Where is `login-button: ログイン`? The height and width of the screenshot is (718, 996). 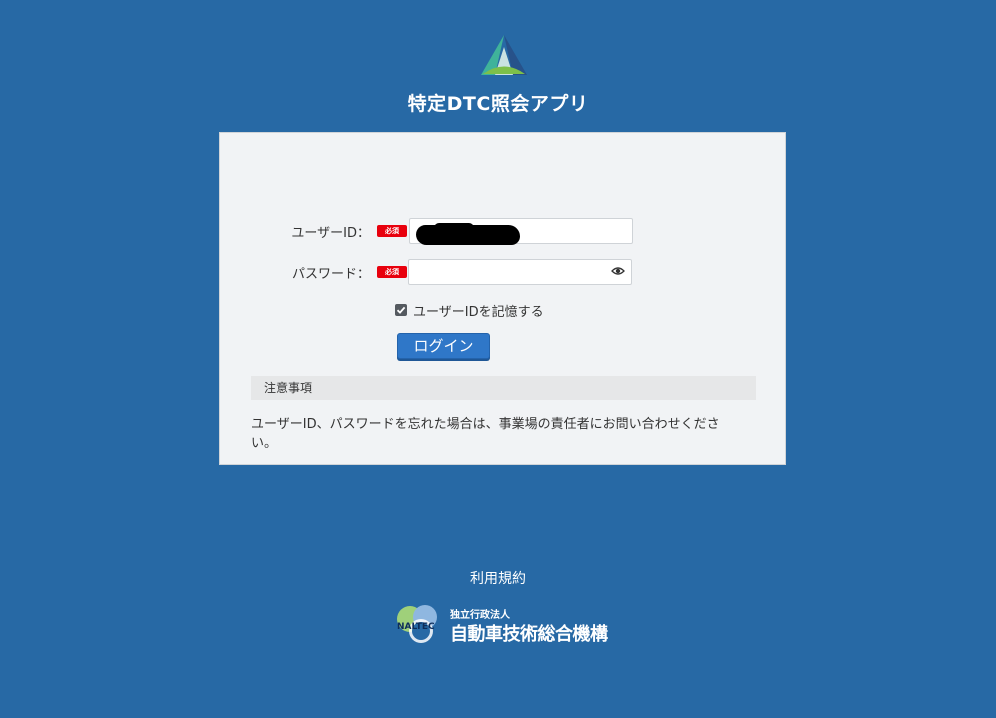
login-button: ログイン is located at coordinates (443, 346).